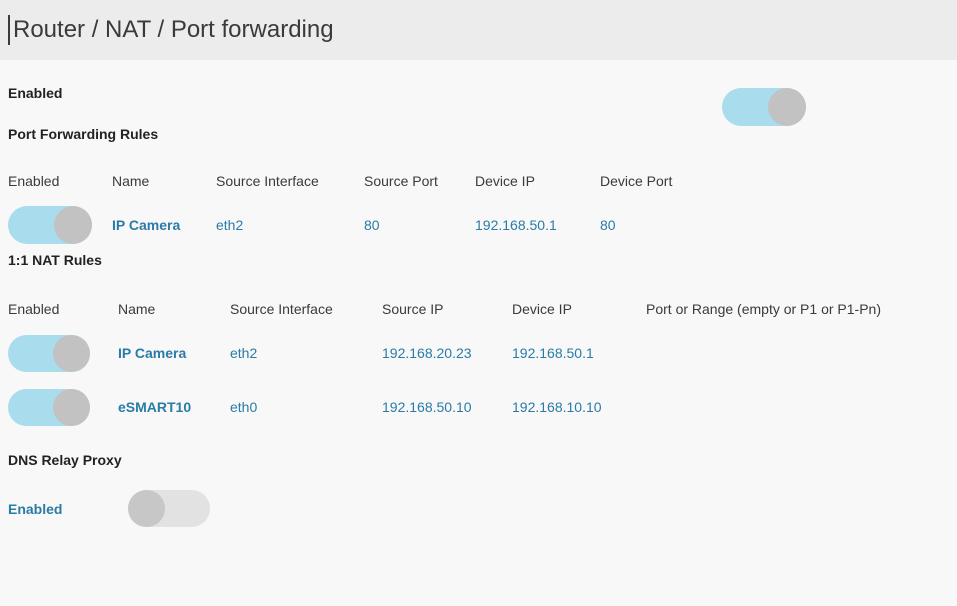 Image resolution: width=957 pixels, height=606 pixels. Describe the element at coordinates (174, 407) in the screenshot. I see `cell-name: eSMART10` at that location.